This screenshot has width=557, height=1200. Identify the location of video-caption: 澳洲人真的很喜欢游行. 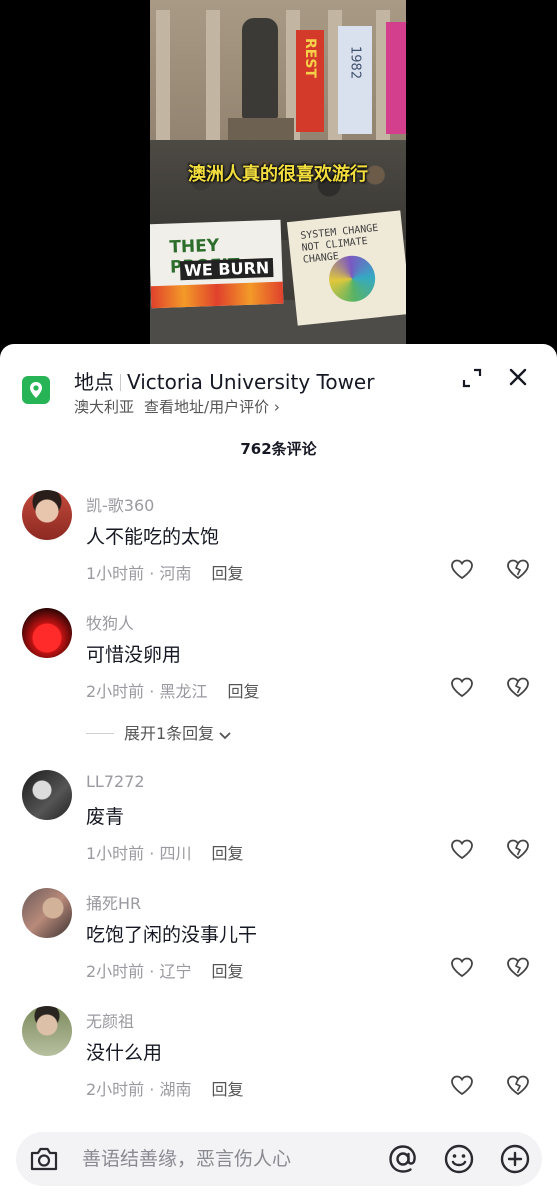
(278, 174).